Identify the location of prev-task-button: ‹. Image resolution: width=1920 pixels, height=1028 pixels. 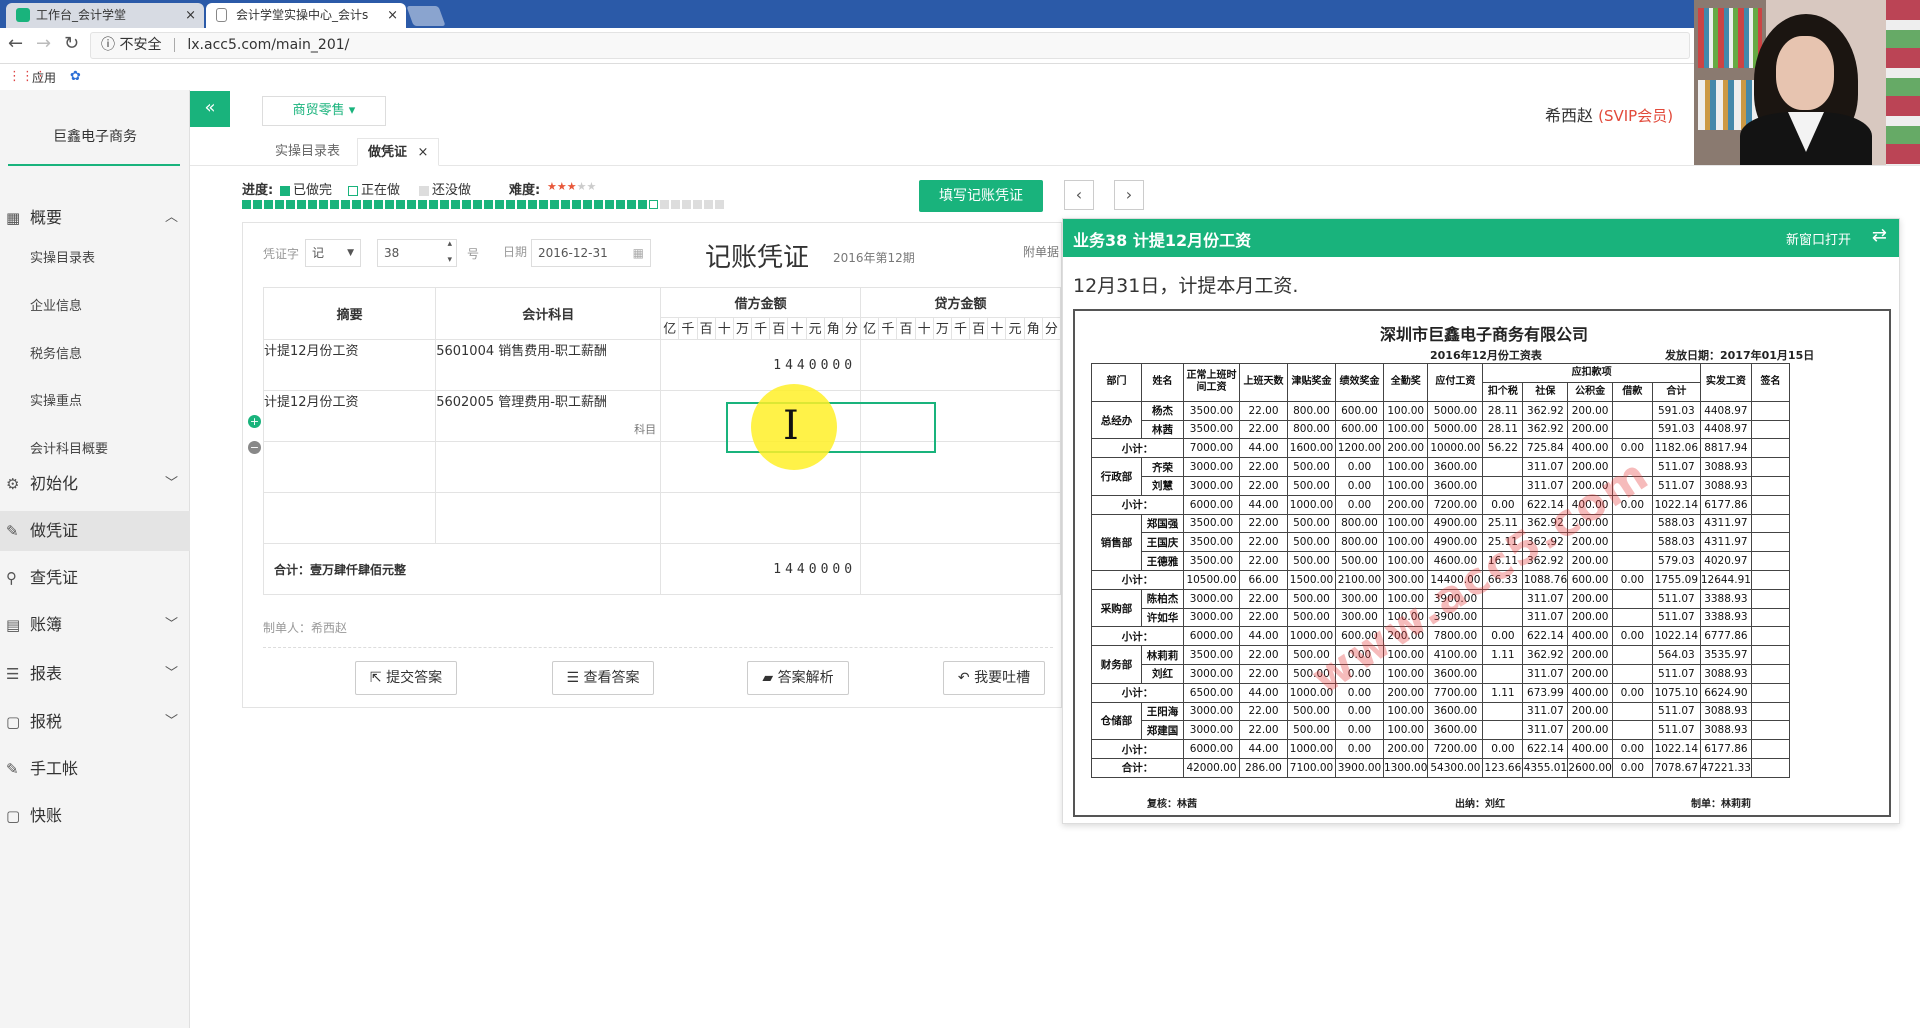
(1079, 195).